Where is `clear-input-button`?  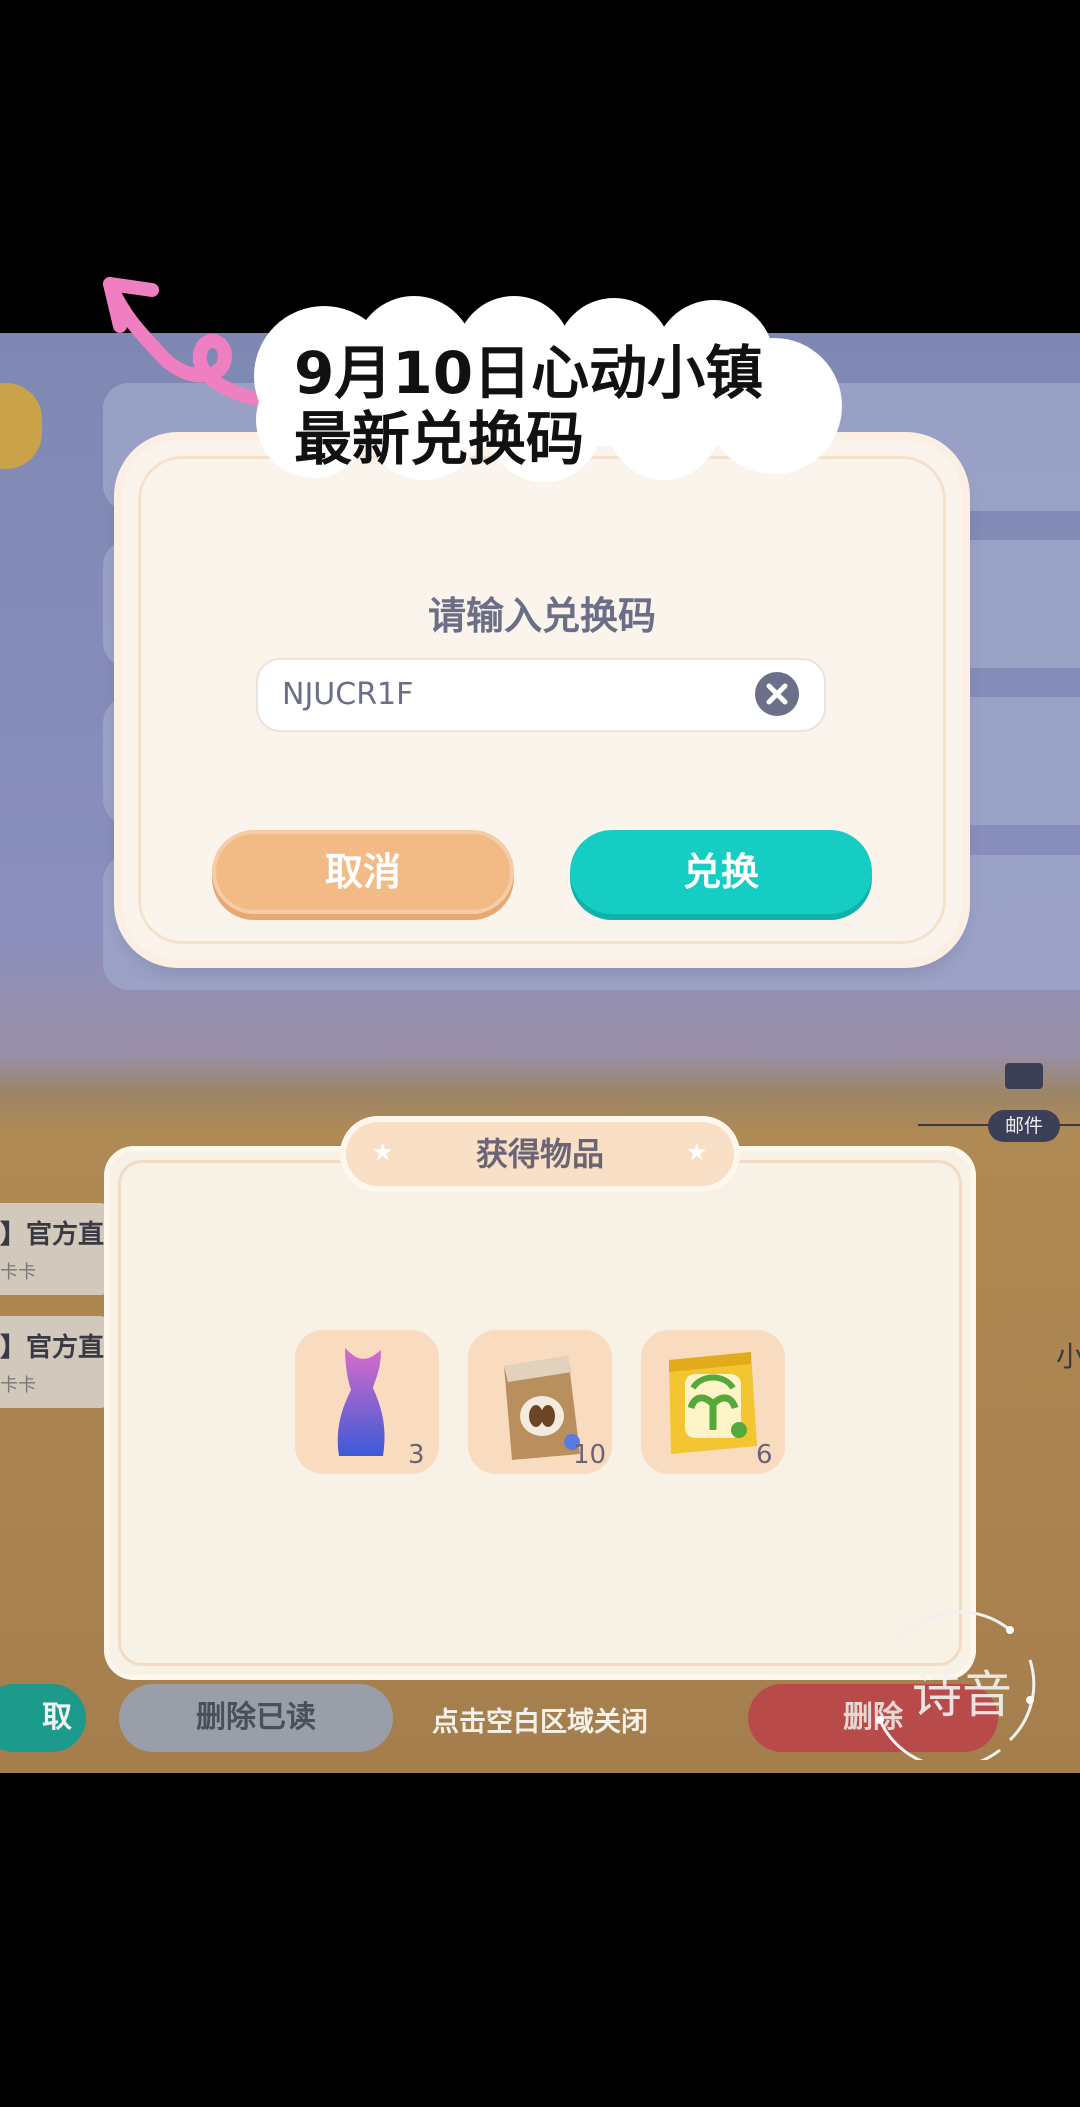 clear-input-button is located at coordinates (777, 694).